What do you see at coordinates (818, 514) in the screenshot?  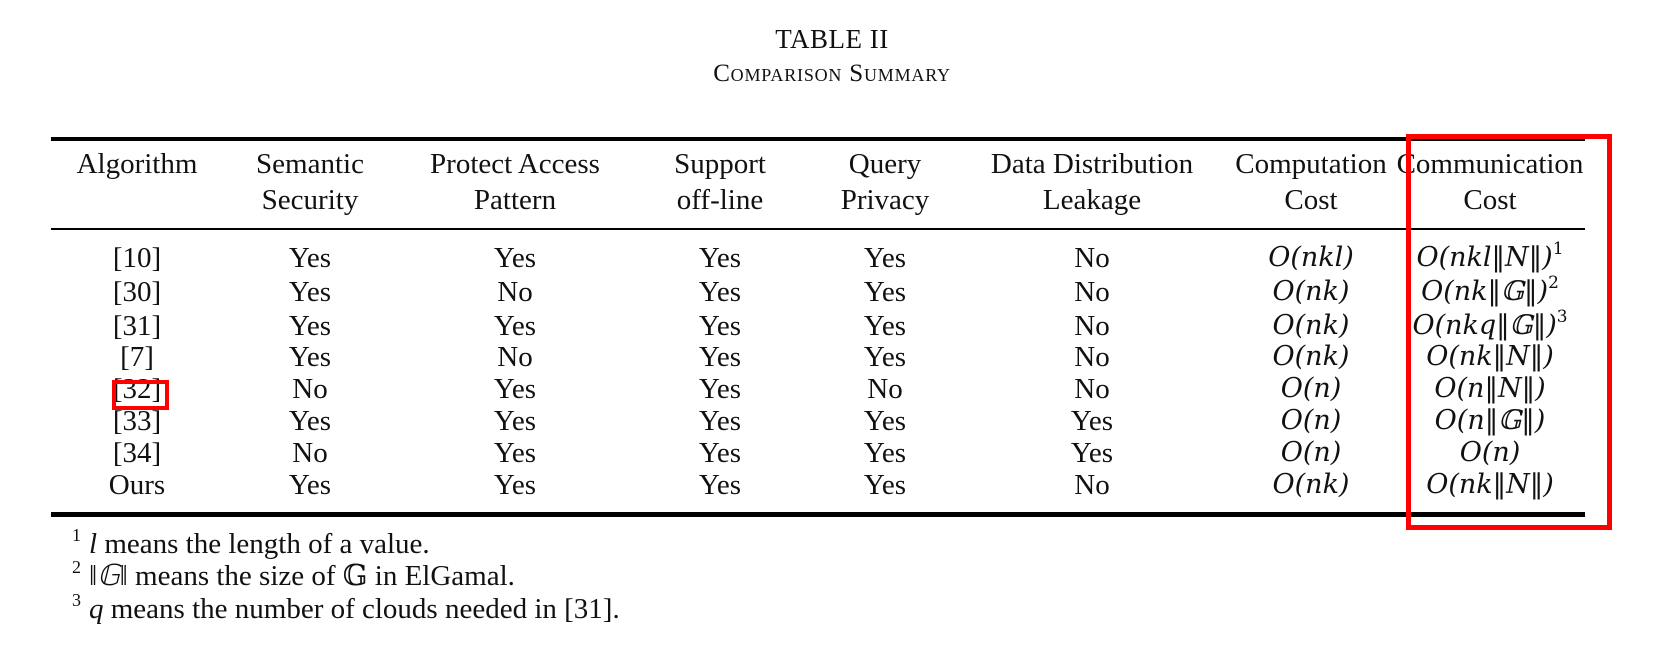 I see `table-bottom-rule` at bounding box center [818, 514].